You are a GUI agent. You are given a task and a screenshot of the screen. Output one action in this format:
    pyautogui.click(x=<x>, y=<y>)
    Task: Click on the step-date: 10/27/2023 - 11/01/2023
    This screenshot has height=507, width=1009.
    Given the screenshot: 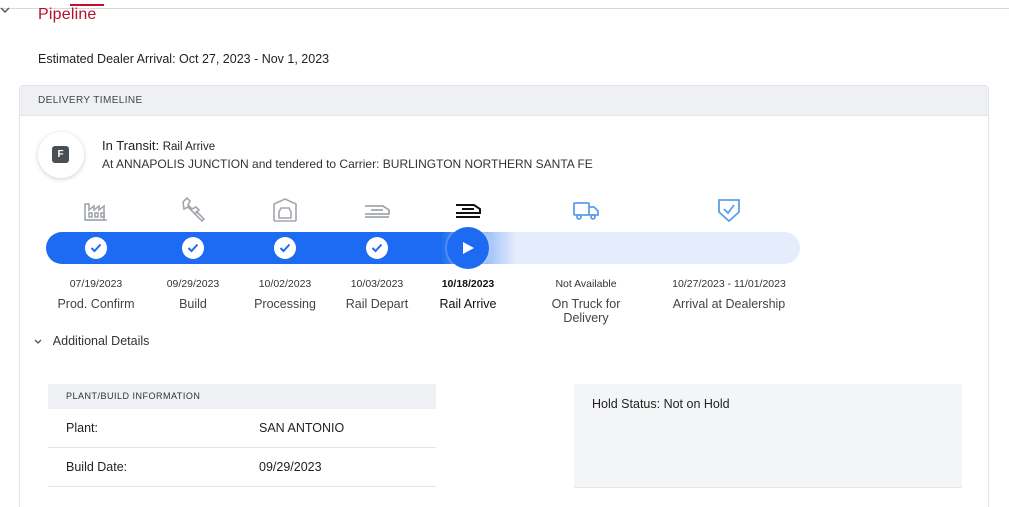 What is the action you would take?
    pyautogui.click(x=729, y=284)
    